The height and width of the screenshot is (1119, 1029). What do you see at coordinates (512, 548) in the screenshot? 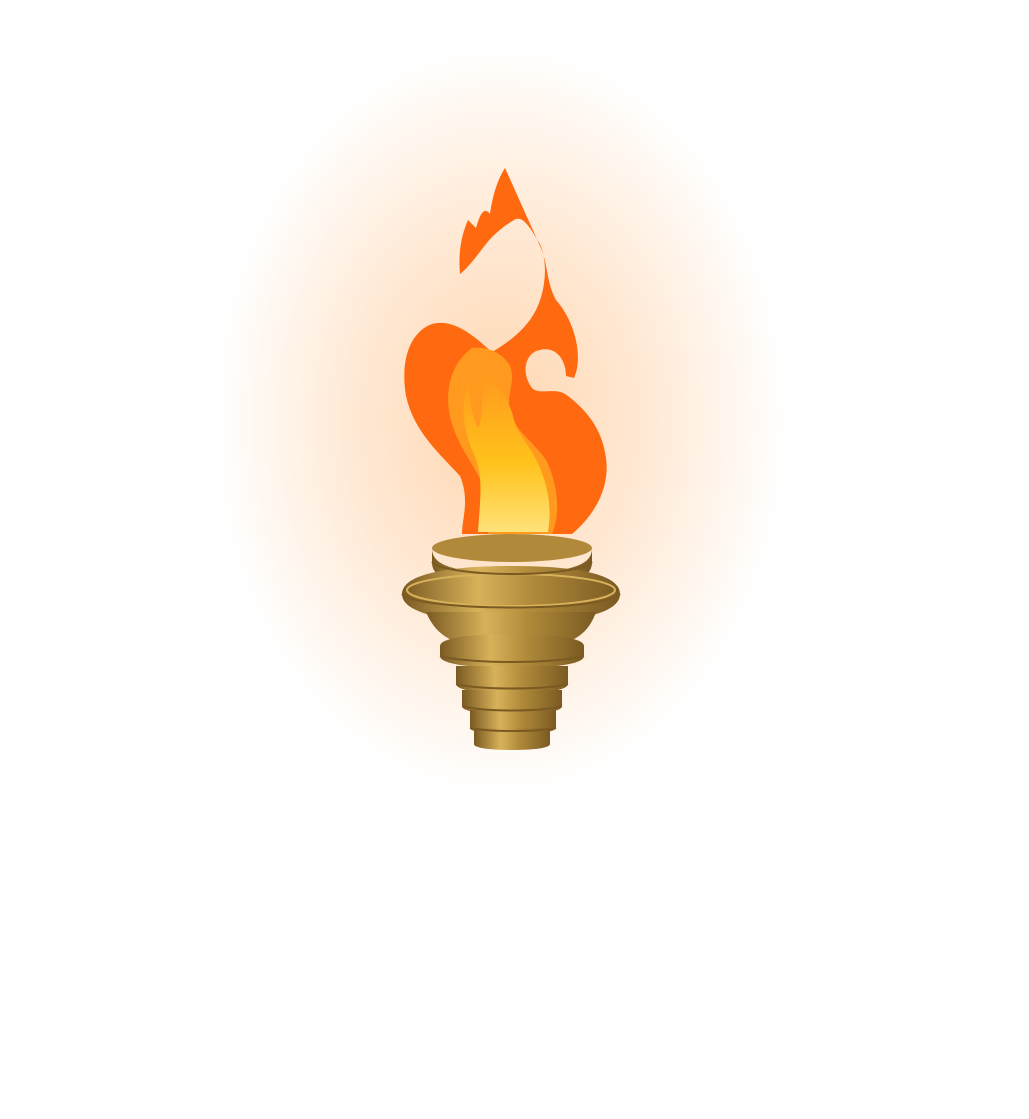
I see `burner-rim-top` at bounding box center [512, 548].